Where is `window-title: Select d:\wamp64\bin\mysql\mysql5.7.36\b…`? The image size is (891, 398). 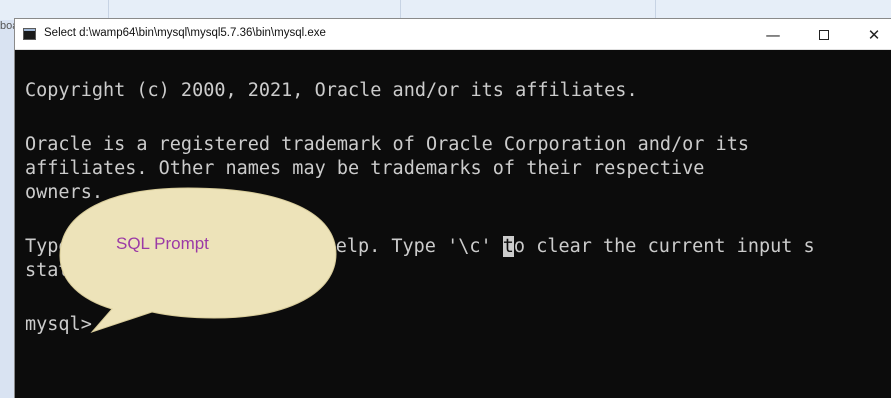 window-title: Select d:\wamp64\bin\mysql\mysql5.7.36\b… is located at coordinates (185, 33).